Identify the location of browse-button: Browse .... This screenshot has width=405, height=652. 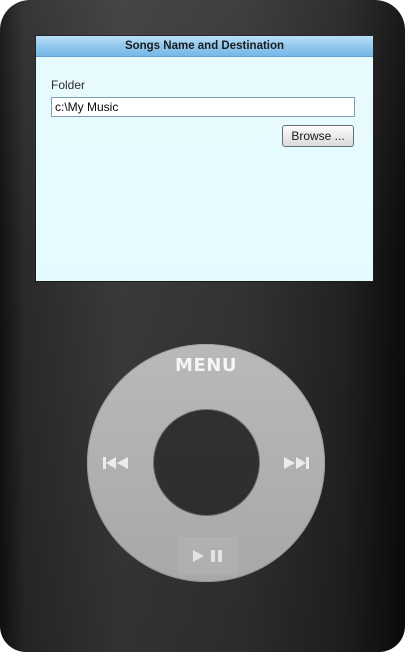
(318, 136).